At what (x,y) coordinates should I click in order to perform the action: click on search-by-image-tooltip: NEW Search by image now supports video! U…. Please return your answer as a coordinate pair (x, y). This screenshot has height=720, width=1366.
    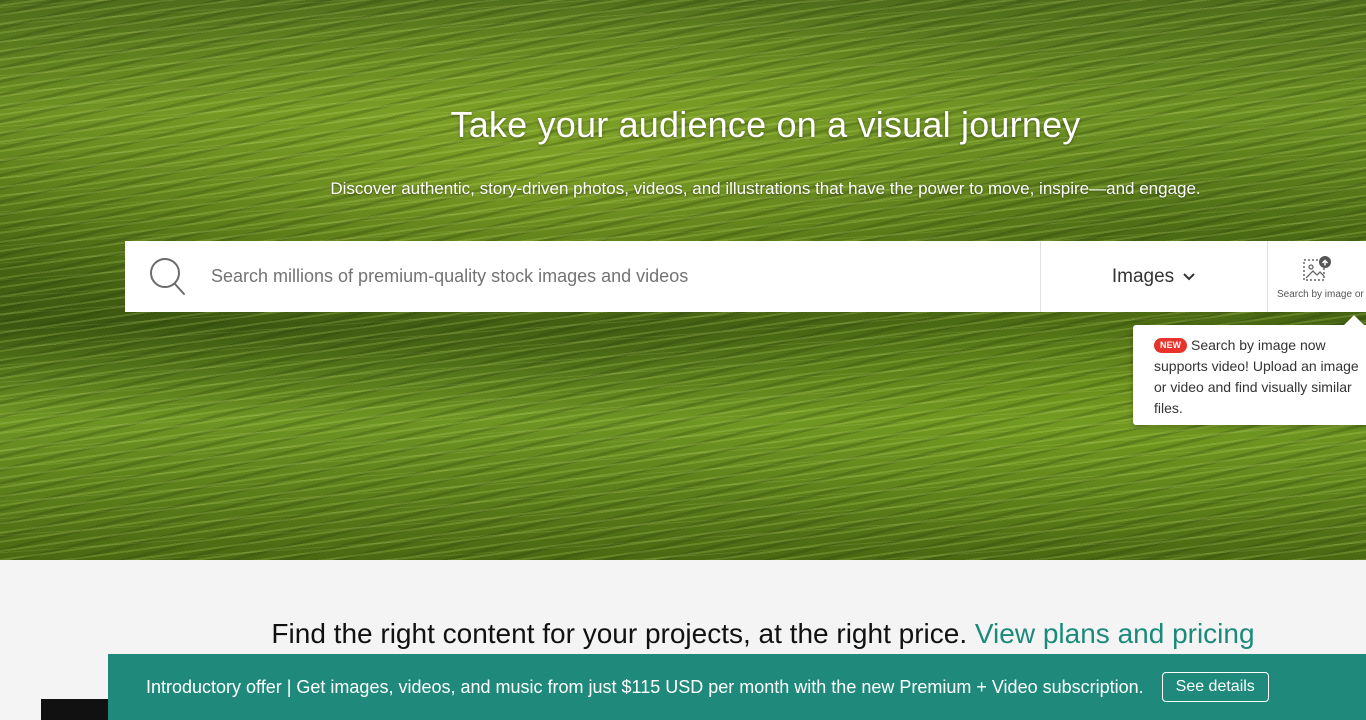
    Looking at the image, I should click on (1249, 375).